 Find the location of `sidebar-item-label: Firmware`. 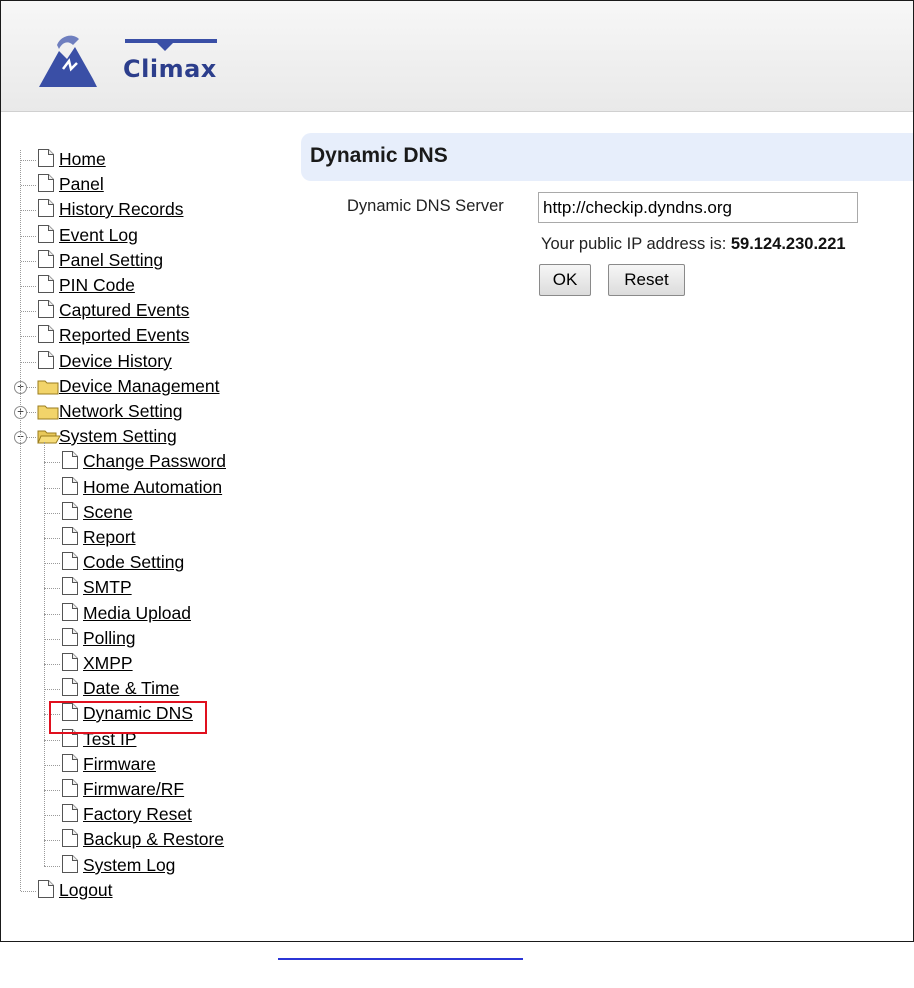

sidebar-item-label: Firmware is located at coordinates (119, 764).